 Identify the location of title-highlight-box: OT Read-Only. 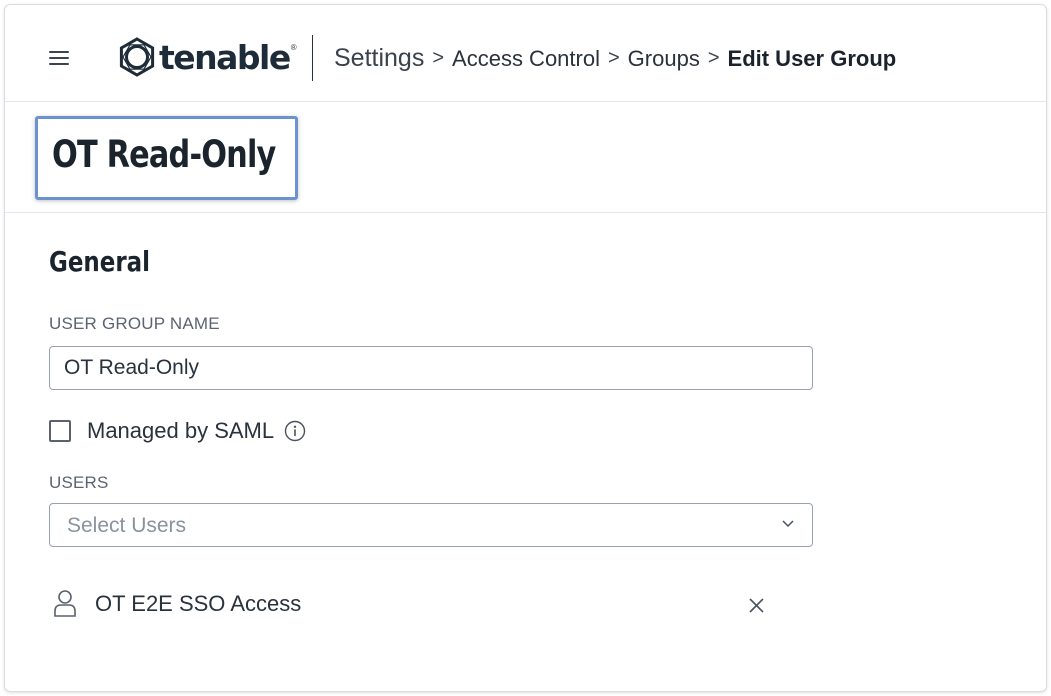
(166, 158).